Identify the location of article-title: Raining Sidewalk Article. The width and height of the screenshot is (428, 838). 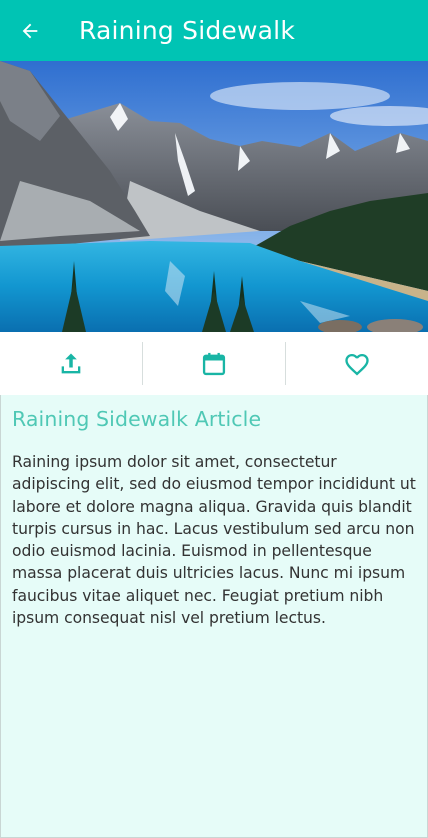
(137, 419).